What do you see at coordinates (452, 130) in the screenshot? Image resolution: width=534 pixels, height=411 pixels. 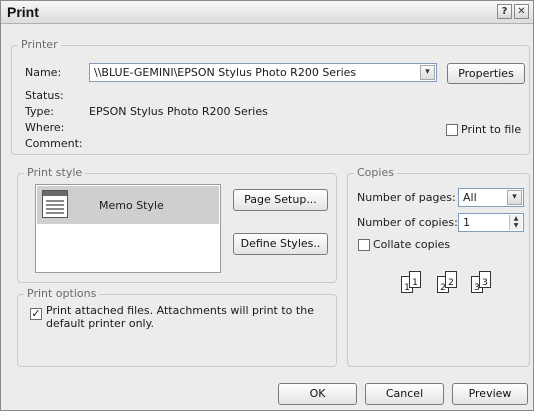 I see `print-to-file-checkbox` at bounding box center [452, 130].